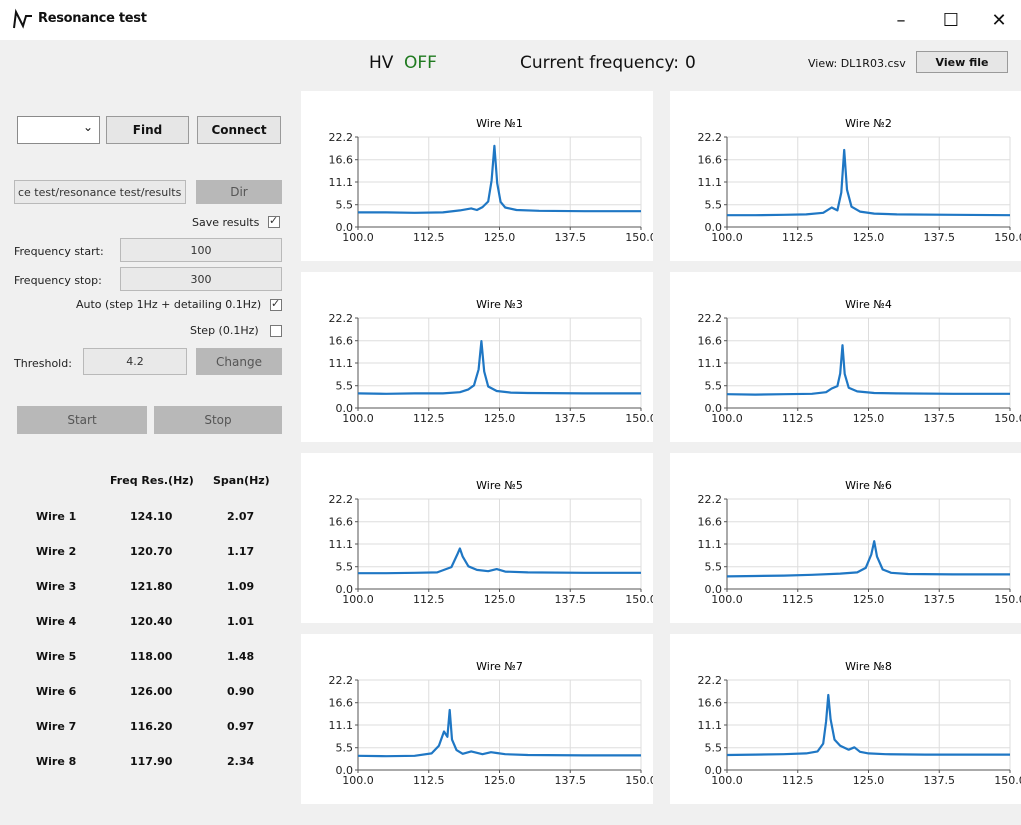 The width and height of the screenshot is (1021, 825). What do you see at coordinates (239, 192) in the screenshot?
I see `dir-button: Dir` at bounding box center [239, 192].